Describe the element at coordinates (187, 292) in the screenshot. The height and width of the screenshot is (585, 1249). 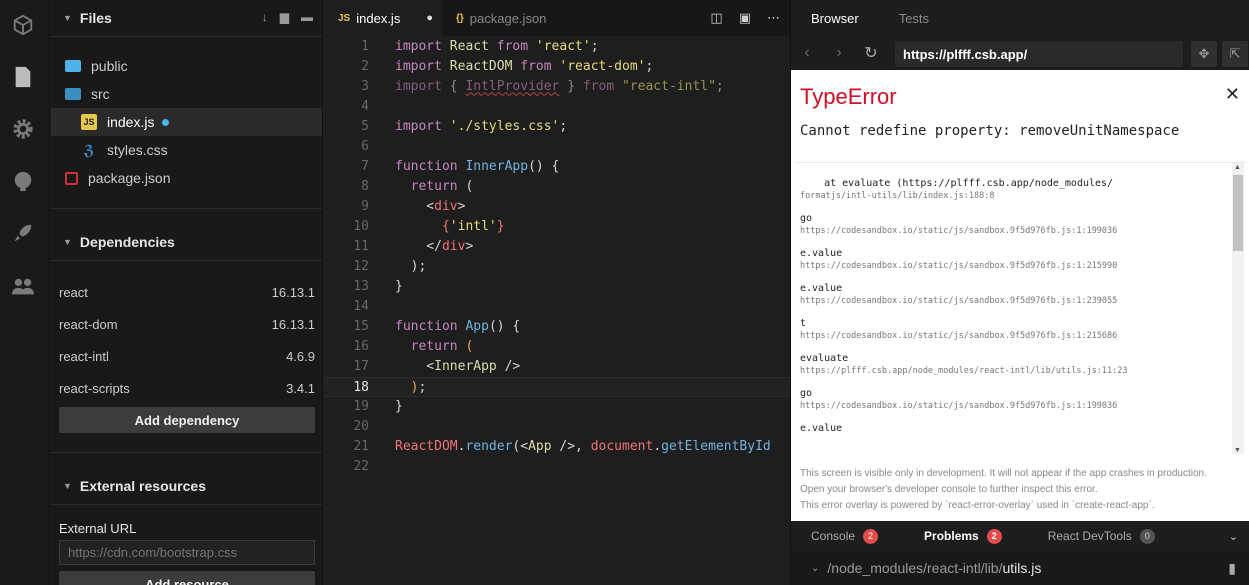
I see `dependency-item: react 16.13.1` at that location.